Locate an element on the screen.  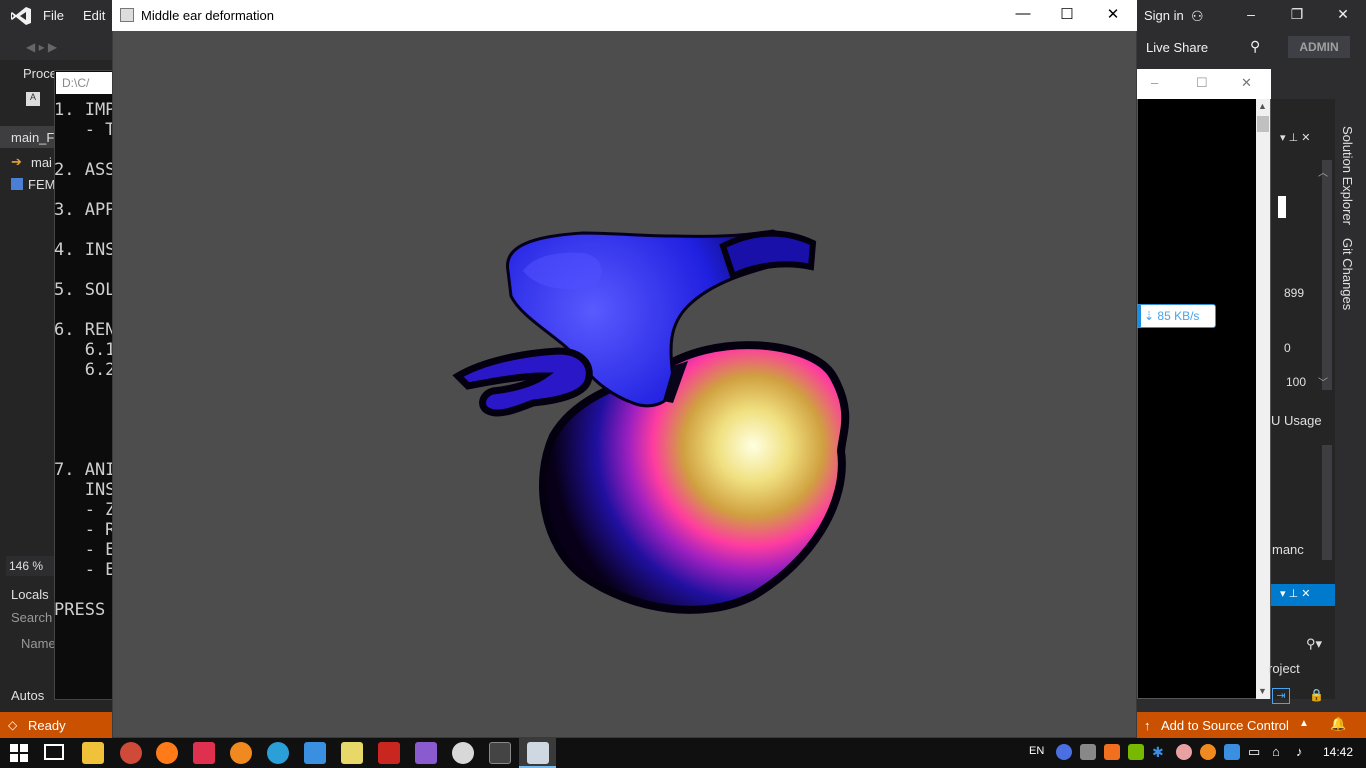
chevron-up-icon: ︿ is located at coordinates (1323, 171).